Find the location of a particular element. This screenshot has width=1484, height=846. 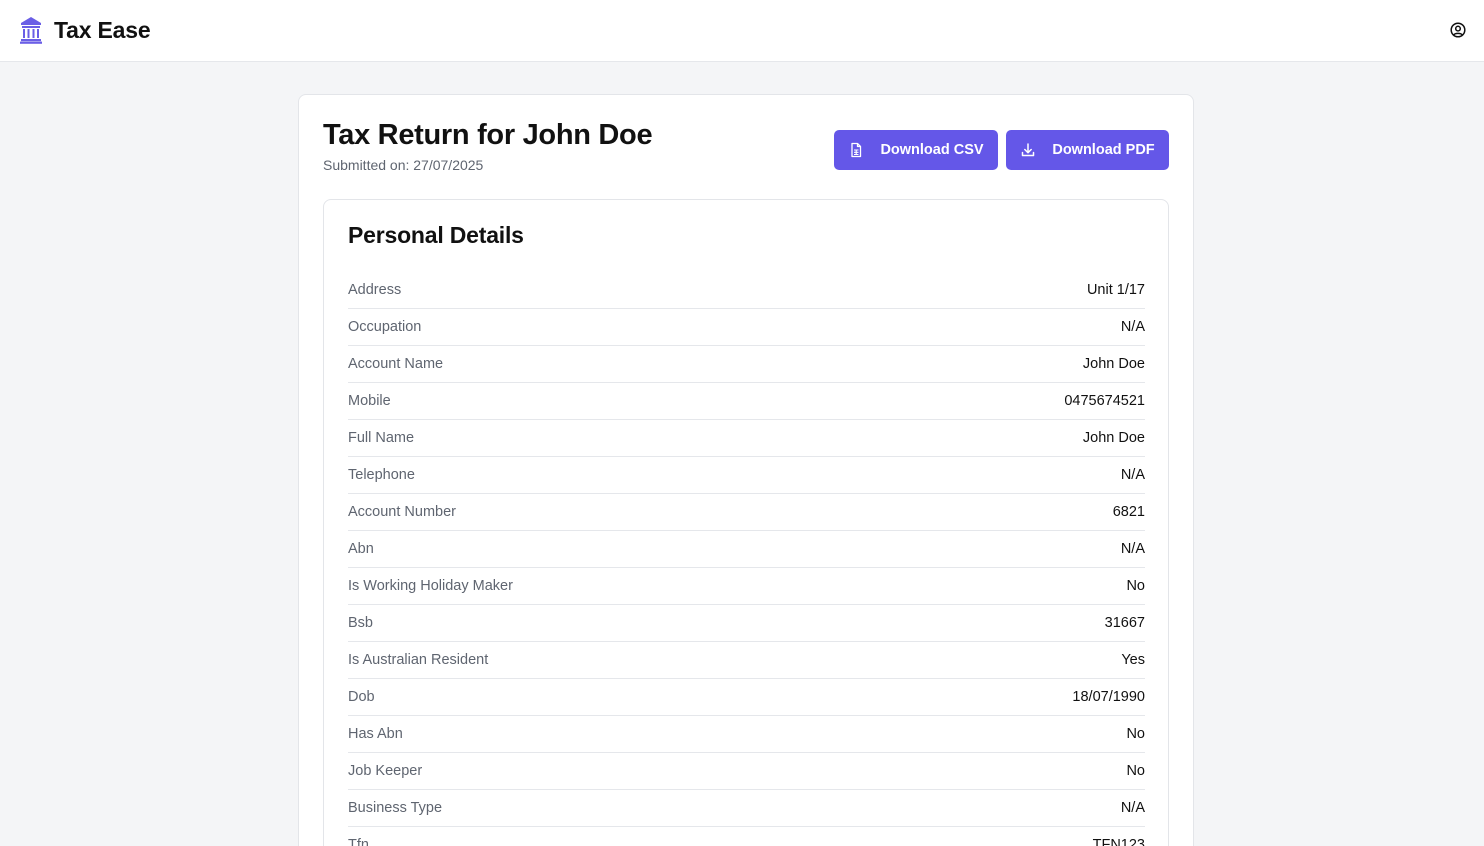

detail-label: Abn is located at coordinates (361, 549).